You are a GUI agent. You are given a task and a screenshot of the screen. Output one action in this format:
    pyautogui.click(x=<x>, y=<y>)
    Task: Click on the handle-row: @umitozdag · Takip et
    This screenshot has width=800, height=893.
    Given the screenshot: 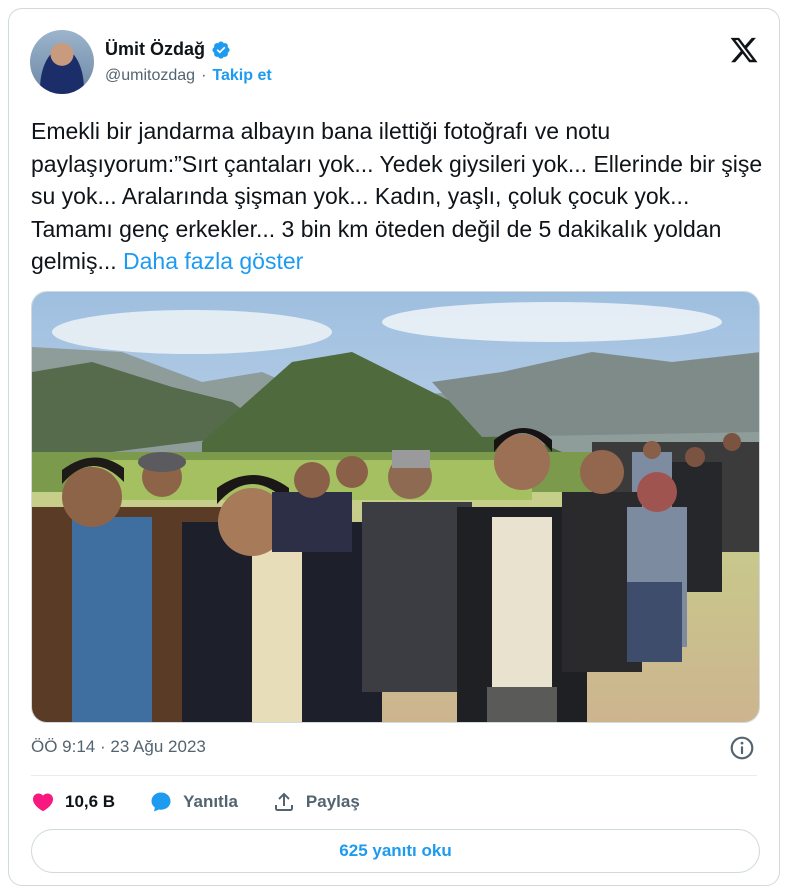 What is the action you would take?
    pyautogui.click(x=188, y=76)
    